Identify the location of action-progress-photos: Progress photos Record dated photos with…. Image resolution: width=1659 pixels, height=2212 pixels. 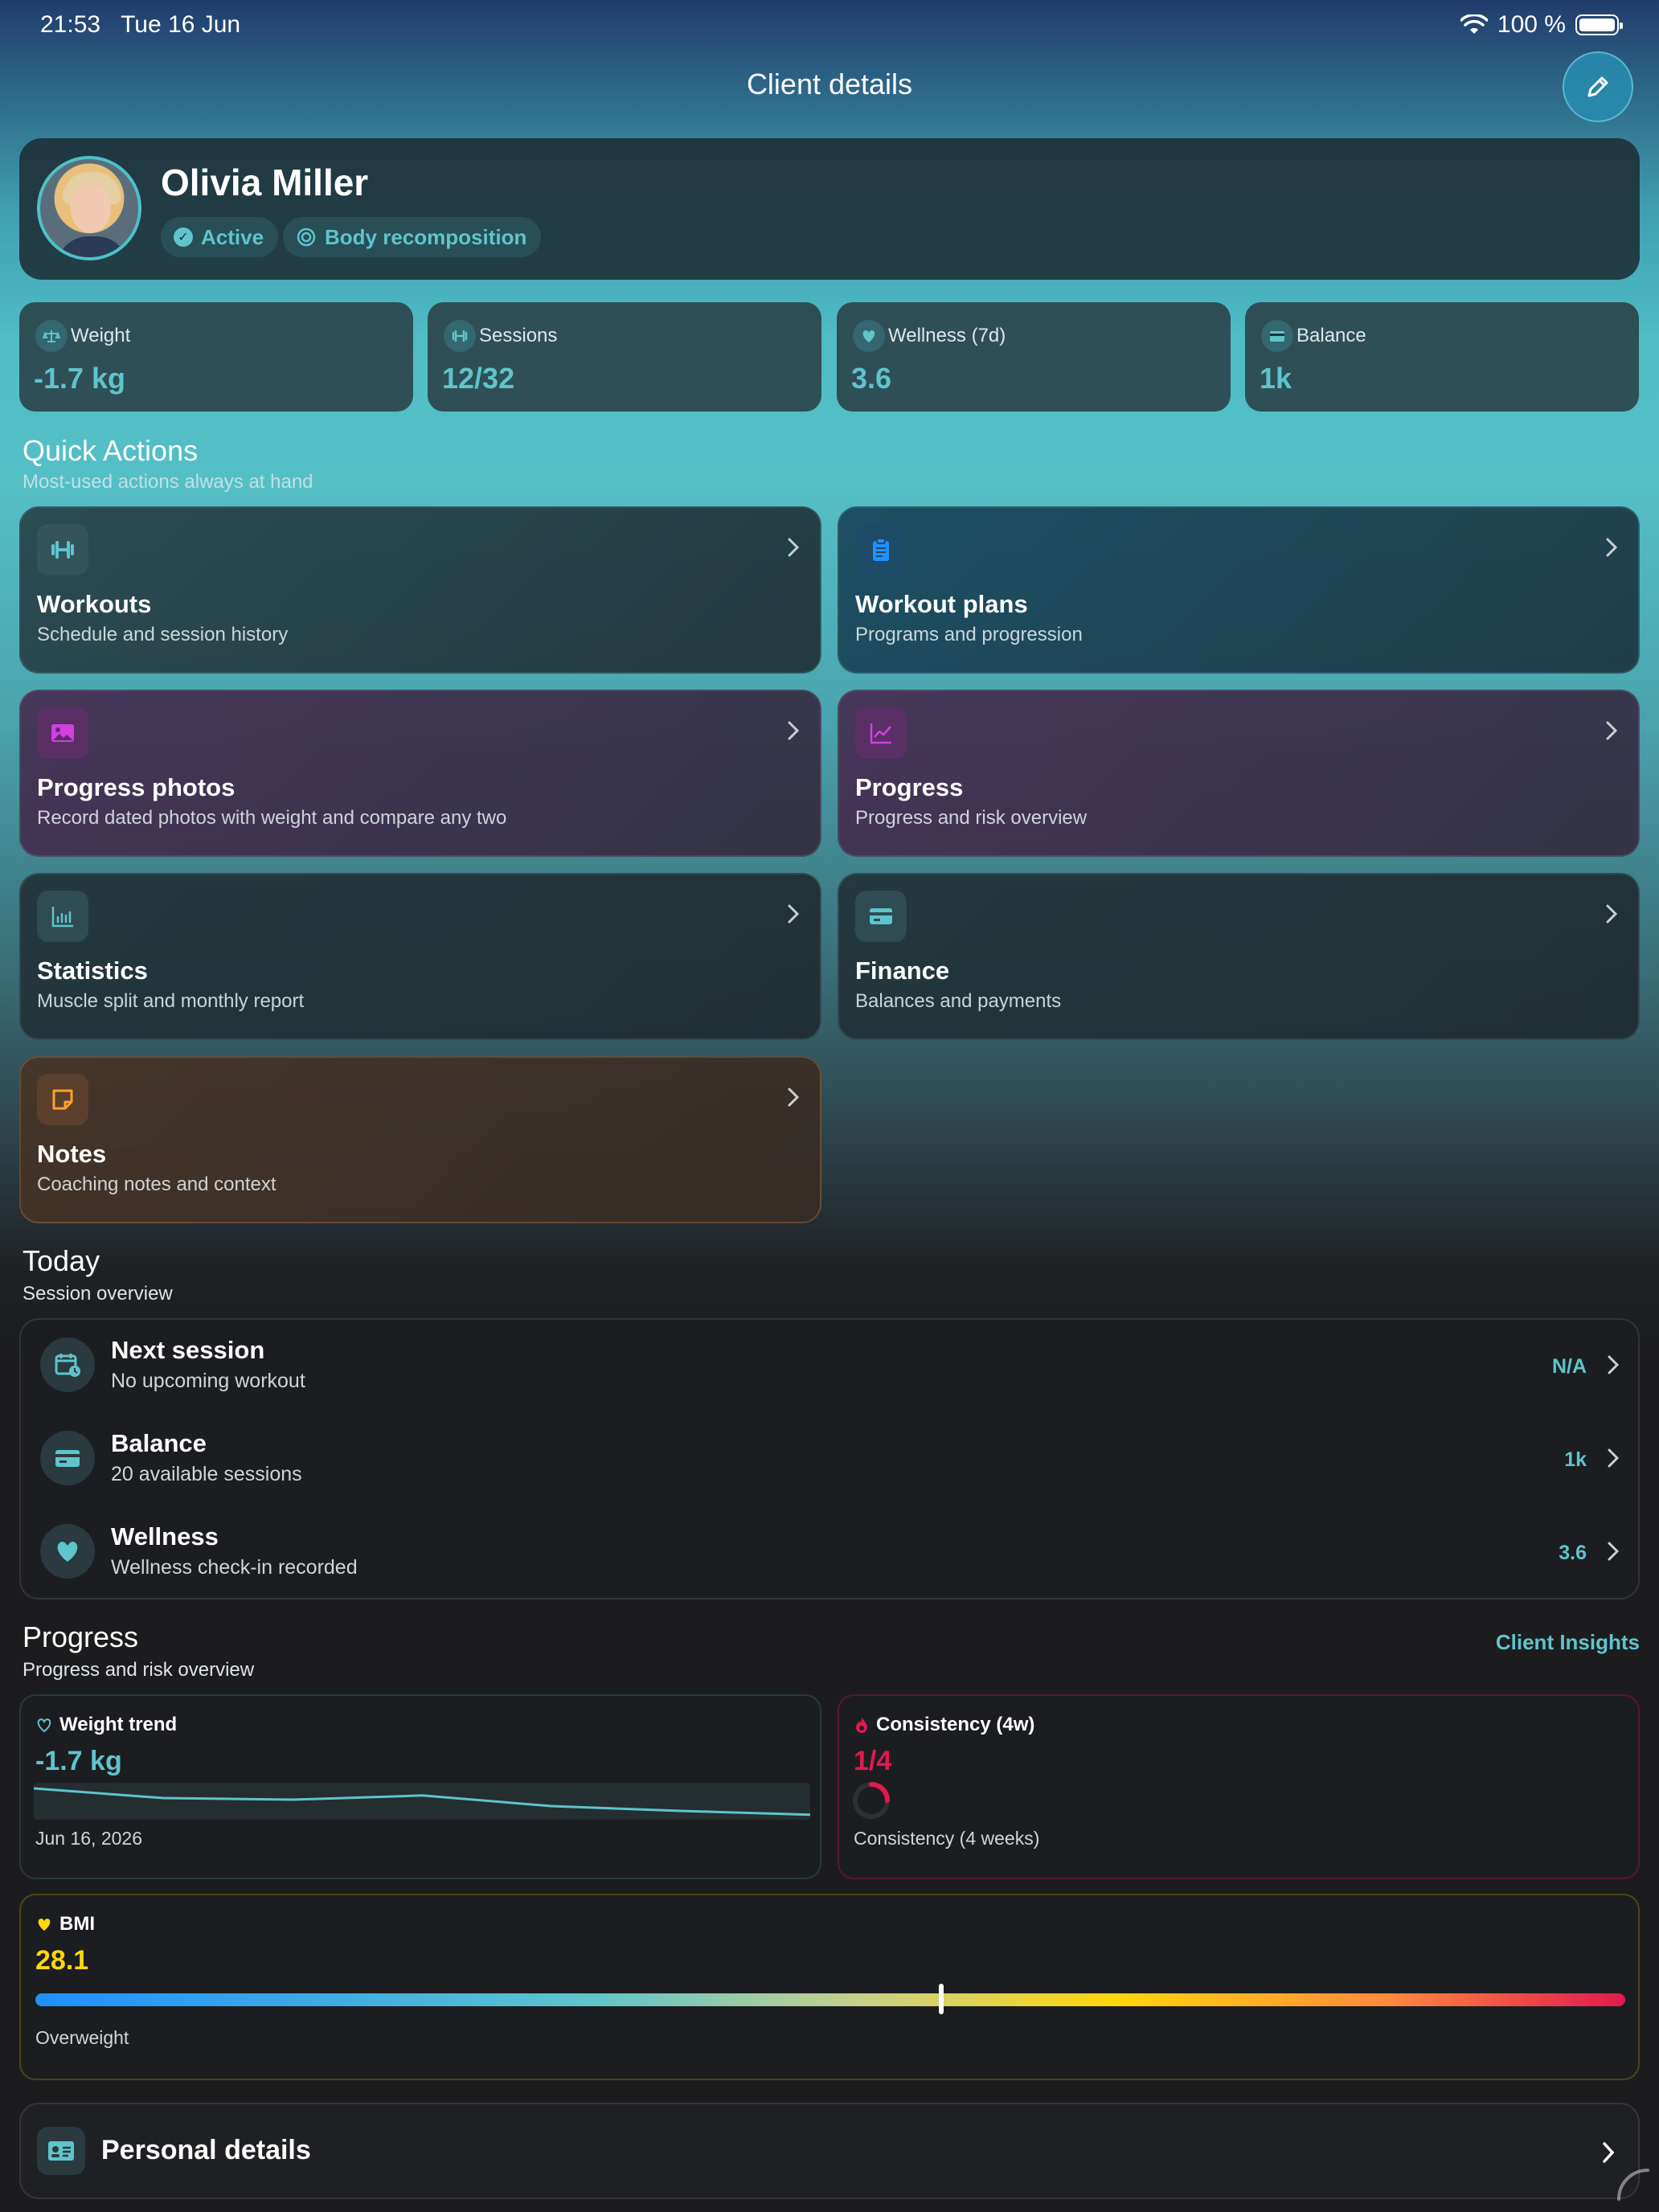
(420, 773).